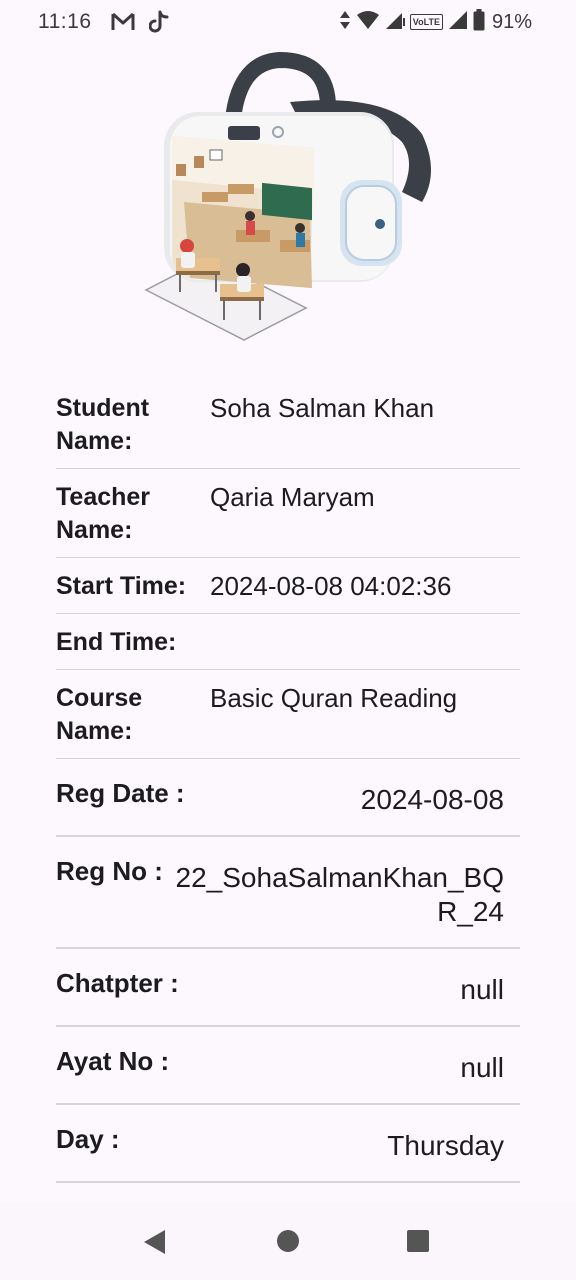 This screenshot has width=576, height=1280. I want to click on chapter-row: Chatpter : null, so click(288, 988).